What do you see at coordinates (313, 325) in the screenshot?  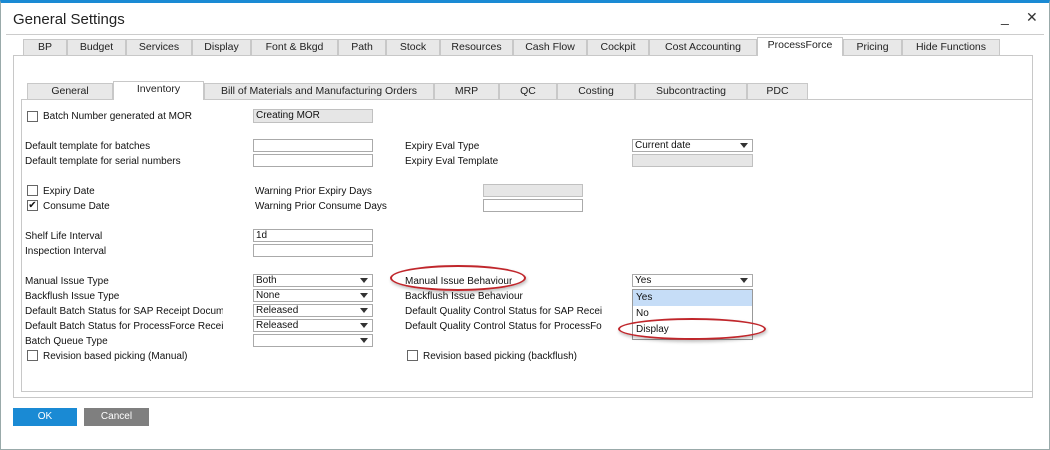 I see `batch-status-pf-select: Released` at bounding box center [313, 325].